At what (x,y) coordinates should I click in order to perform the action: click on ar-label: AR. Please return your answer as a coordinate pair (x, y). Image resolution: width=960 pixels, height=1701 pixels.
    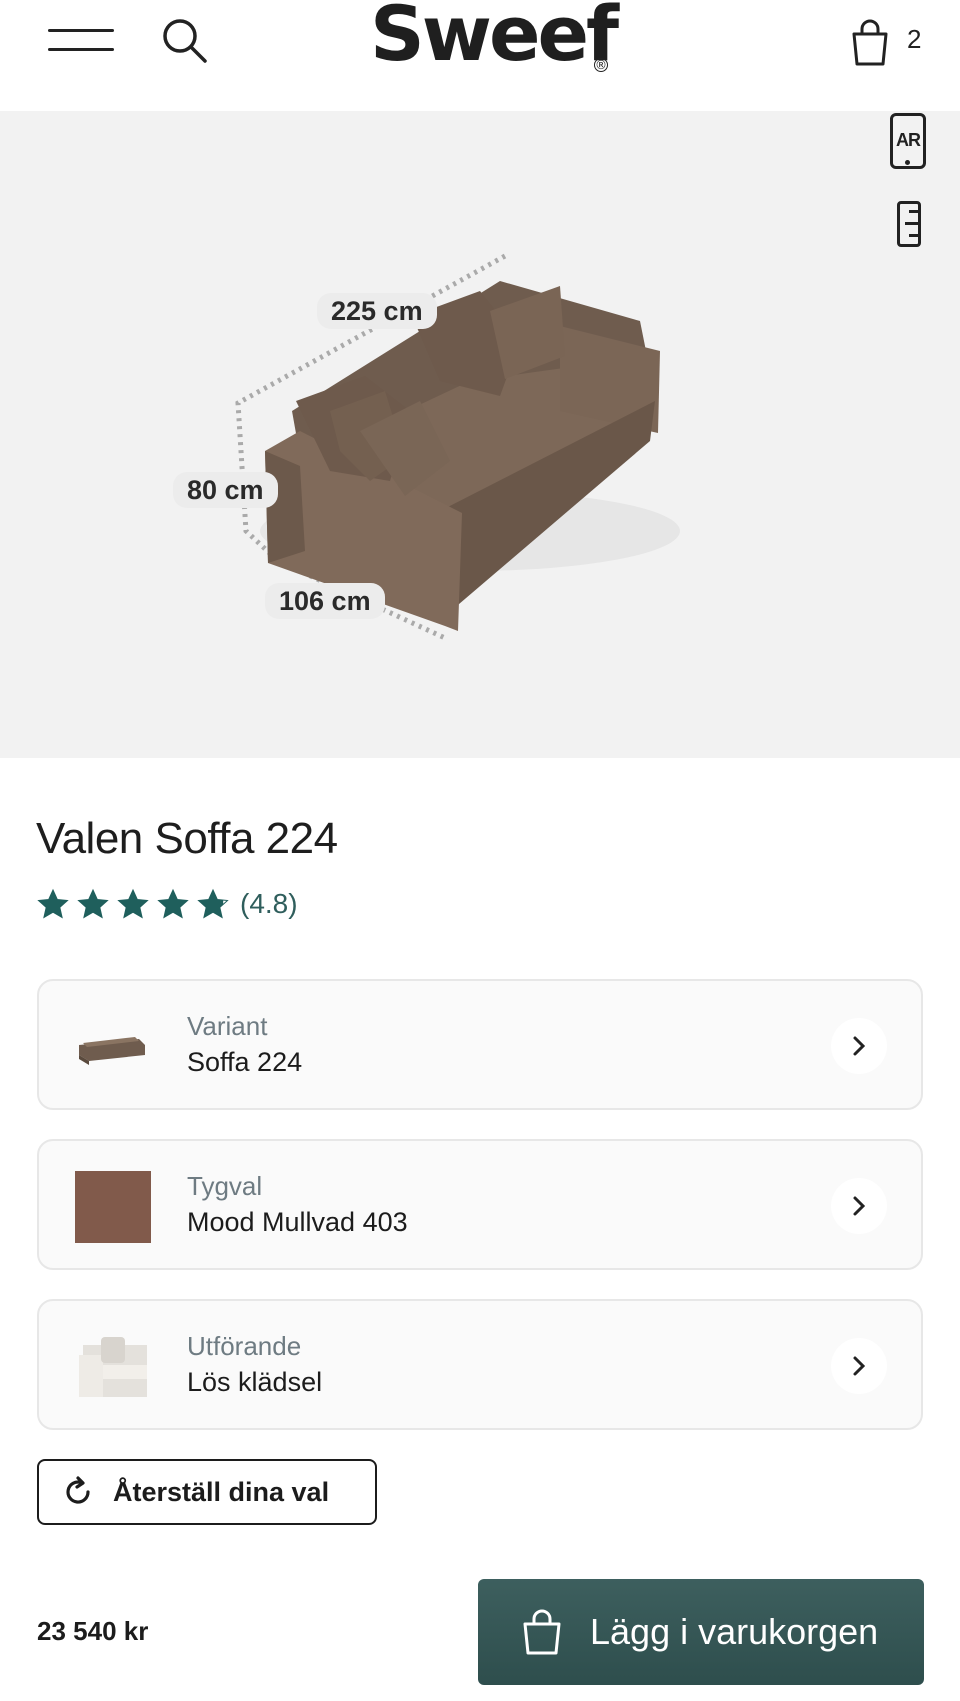
    Looking at the image, I should click on (908, 140).